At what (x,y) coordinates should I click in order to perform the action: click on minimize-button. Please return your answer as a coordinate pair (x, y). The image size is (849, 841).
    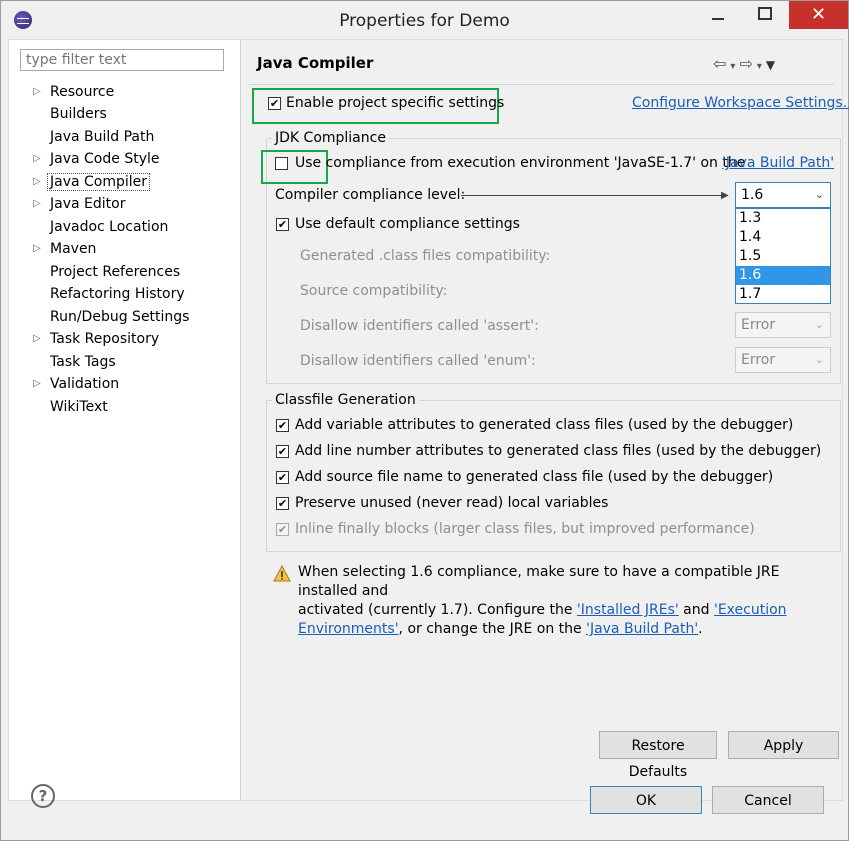
    Looking at the image, I should click on (718, 15).